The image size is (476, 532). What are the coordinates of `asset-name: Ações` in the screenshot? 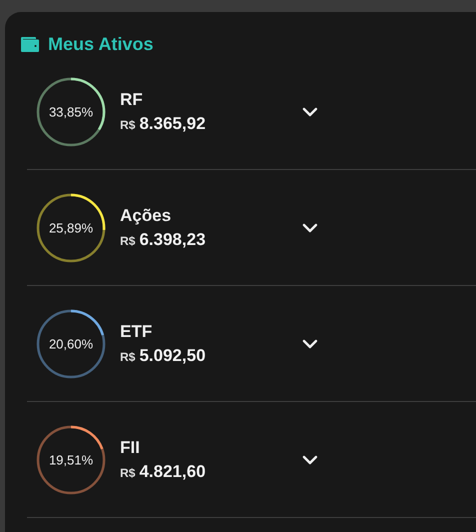 It's located at (146, 216).